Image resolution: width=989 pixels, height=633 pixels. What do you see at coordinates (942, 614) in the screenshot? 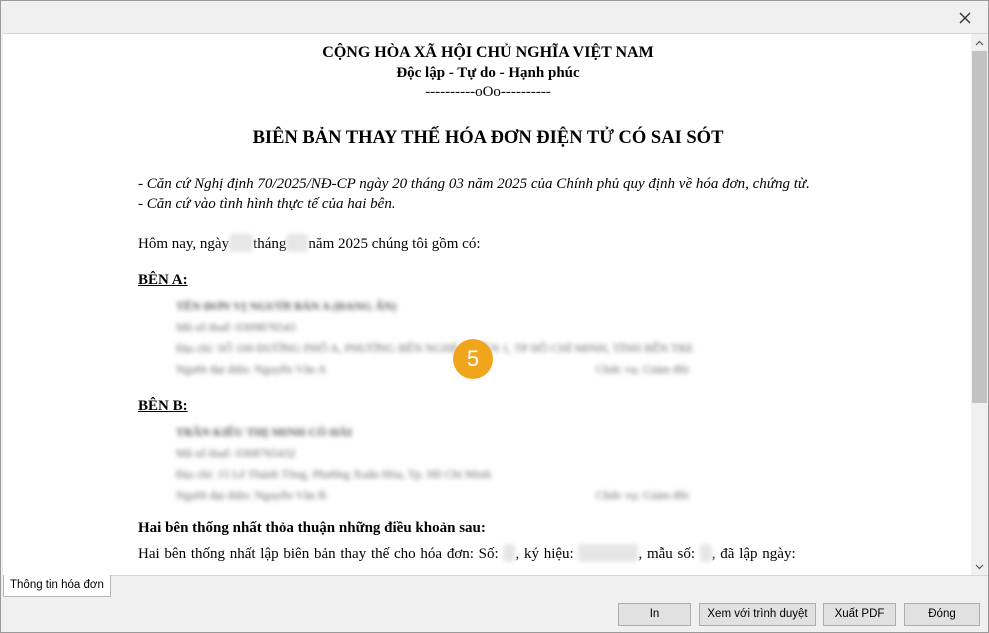
I see `close-button: Đóng` at bounding box center [942, 614].